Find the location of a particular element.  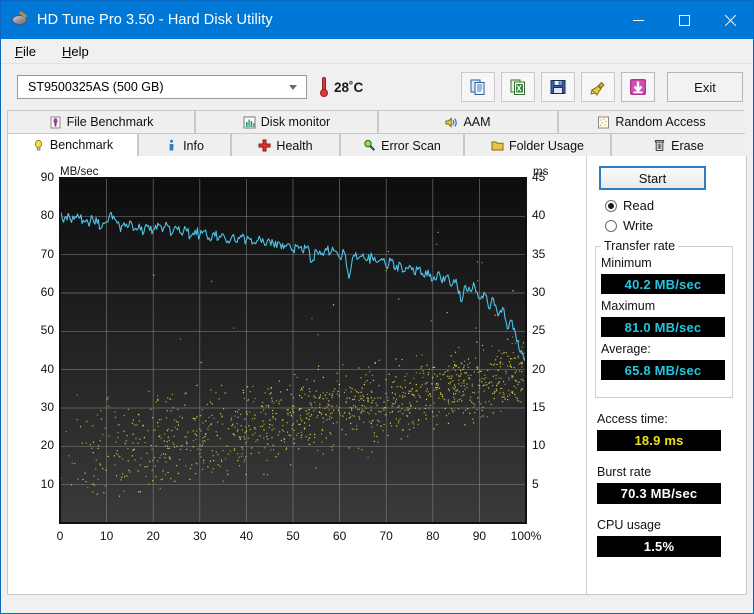

menu-file: File is located at coordinates (29, 51).